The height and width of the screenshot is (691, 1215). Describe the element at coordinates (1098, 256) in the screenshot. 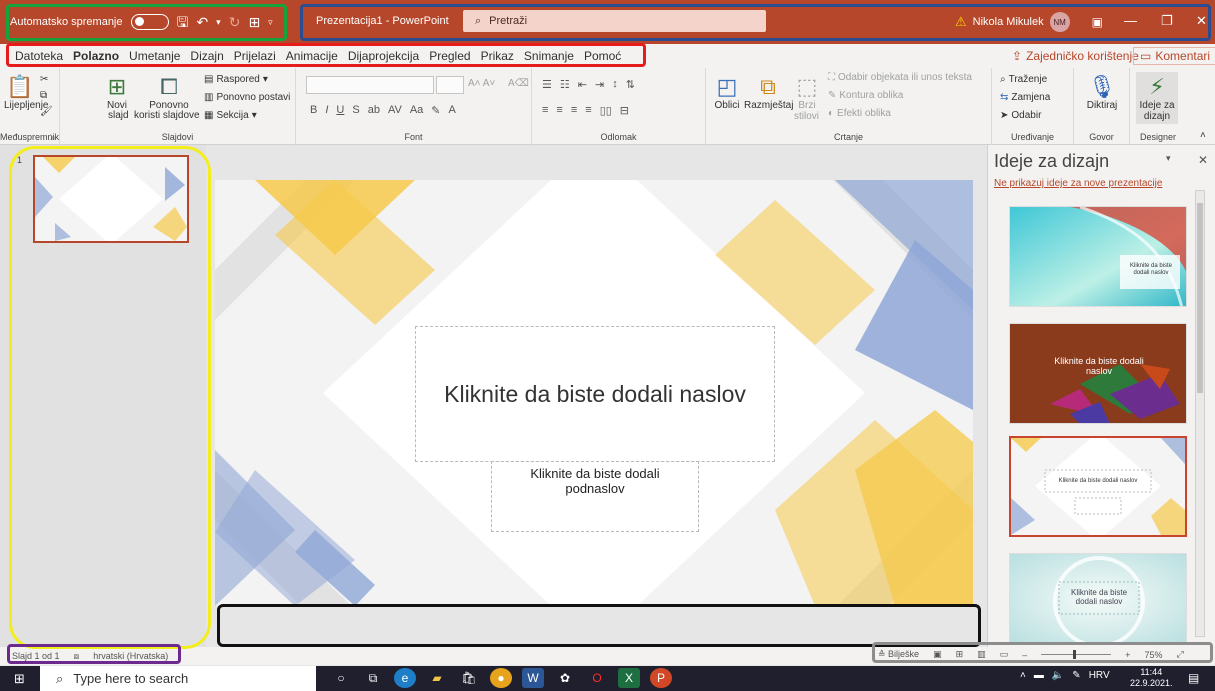

I see `design-idea-1: Kliknite da biste dodali naslov` at that location.